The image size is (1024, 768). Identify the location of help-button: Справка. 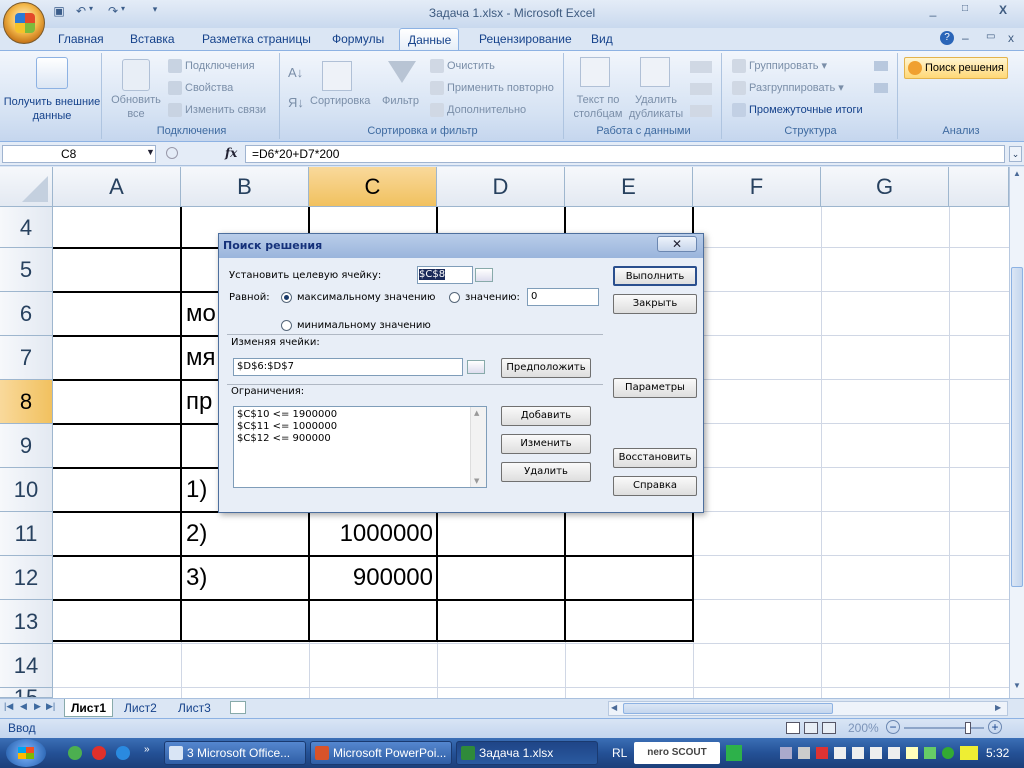
(655, 486).